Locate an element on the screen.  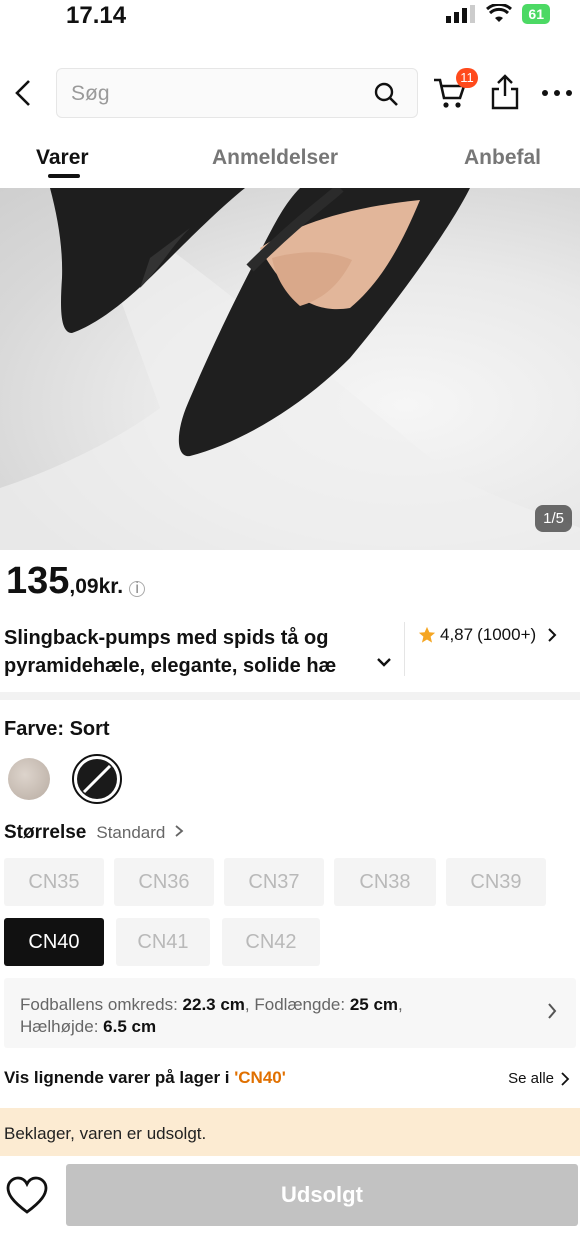
see-all-link: Se alle is located at coordinates (539, 1078).